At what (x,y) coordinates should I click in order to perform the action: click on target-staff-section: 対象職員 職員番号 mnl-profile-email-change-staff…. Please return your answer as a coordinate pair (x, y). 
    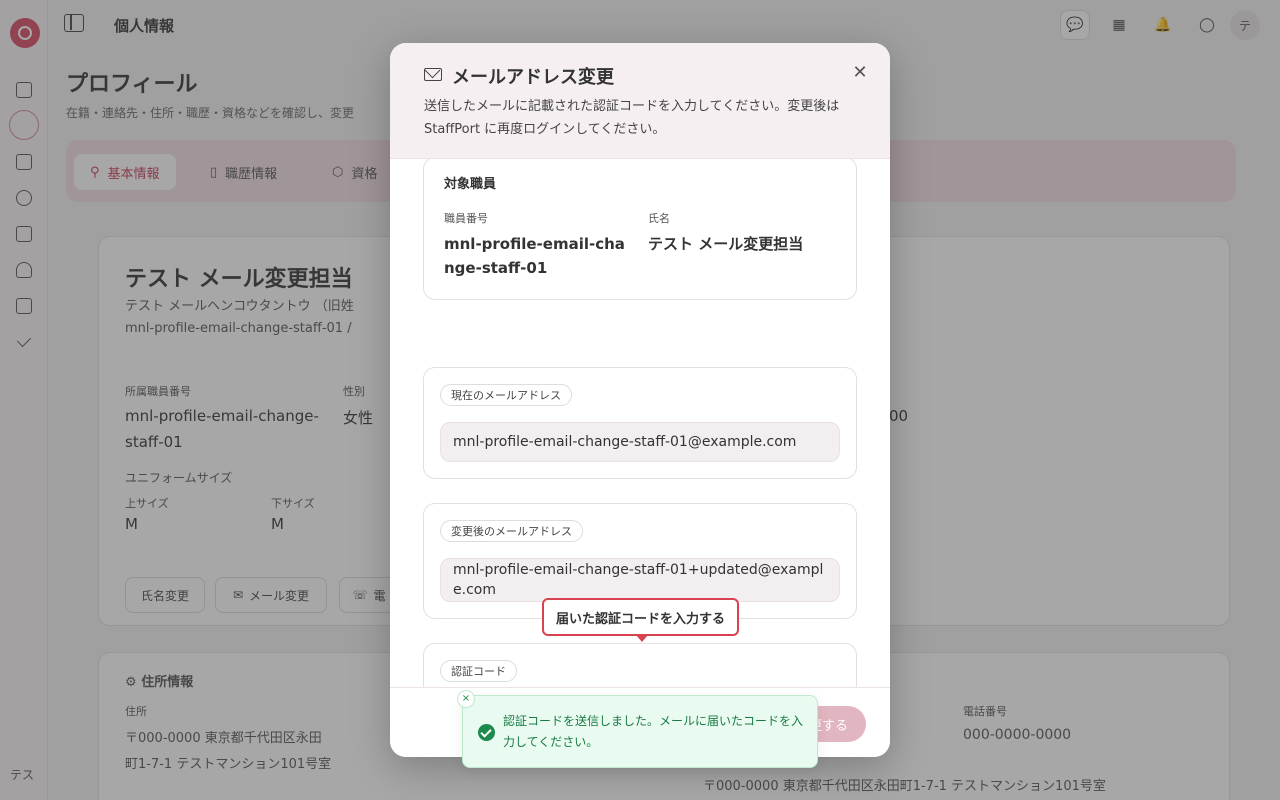
    Looking at the image, I should click on (640, 229).